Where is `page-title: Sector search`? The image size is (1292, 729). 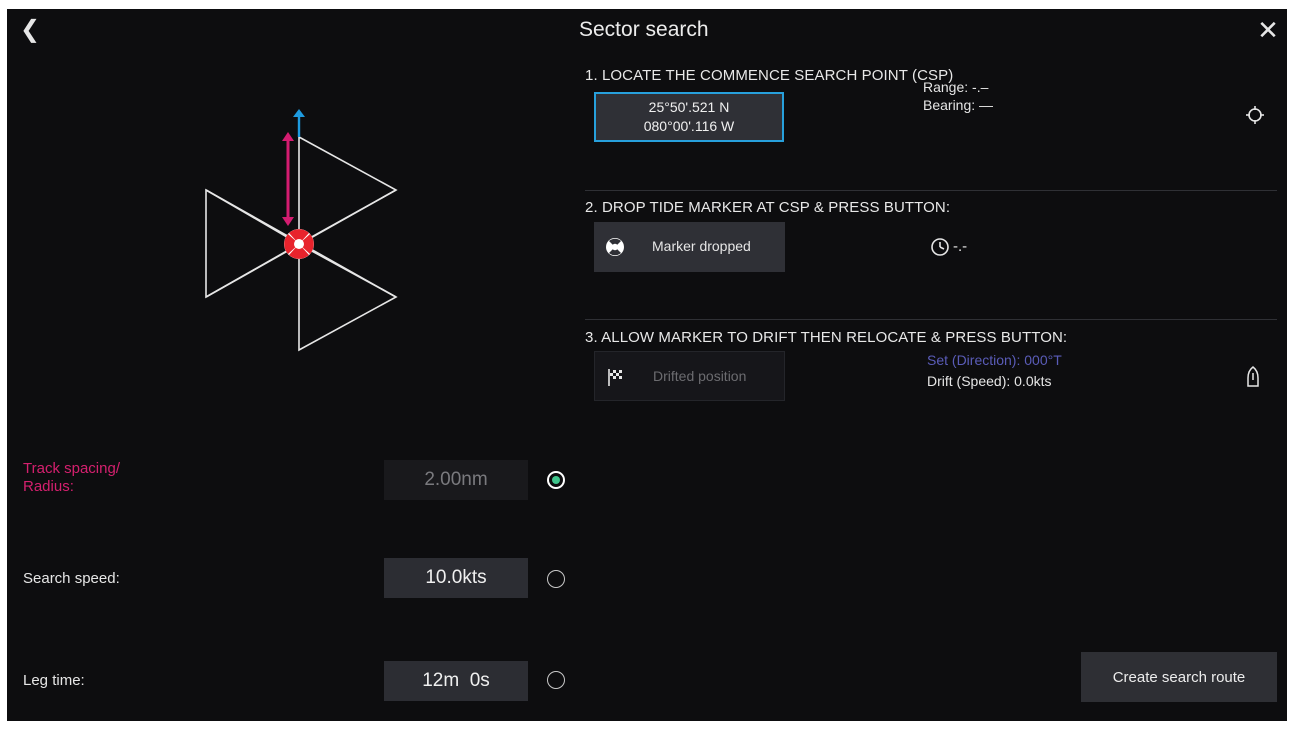 page-title: Sector search is located at coordinates (644, 29).